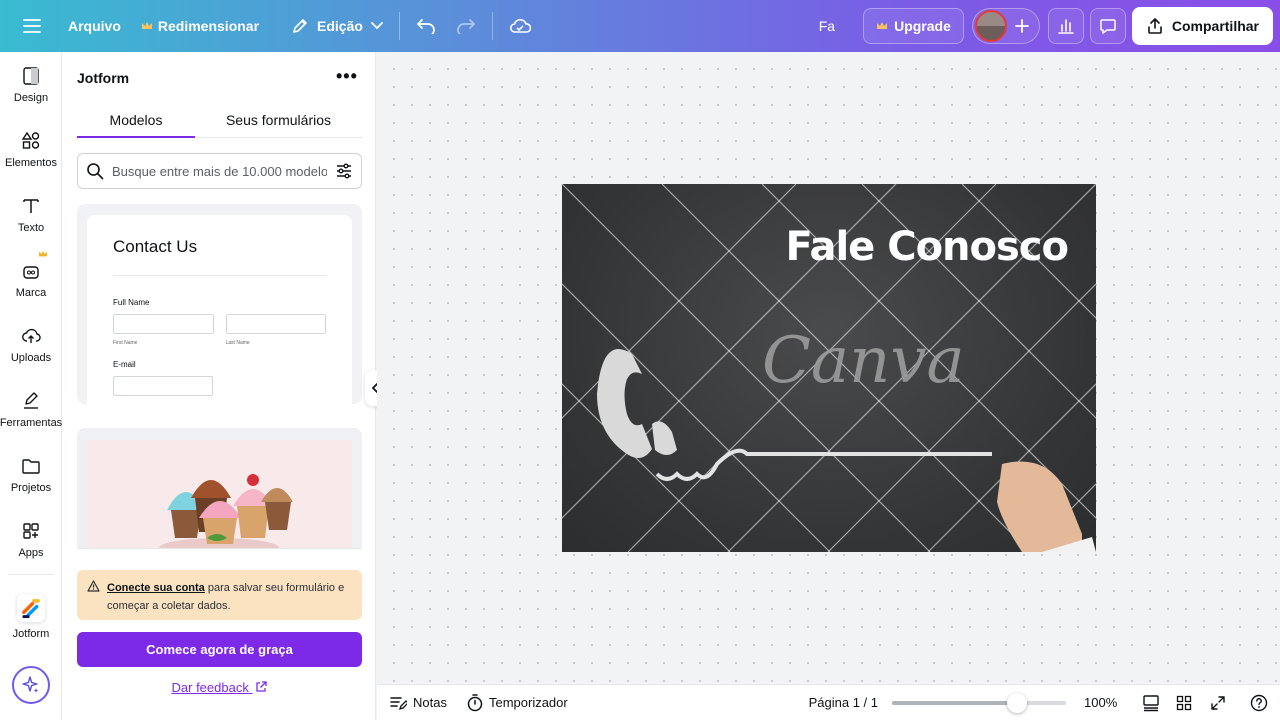 The height and width of the screenshot is (720, 1280). I want to click on add-collaborator-button, so click(1022, 26).